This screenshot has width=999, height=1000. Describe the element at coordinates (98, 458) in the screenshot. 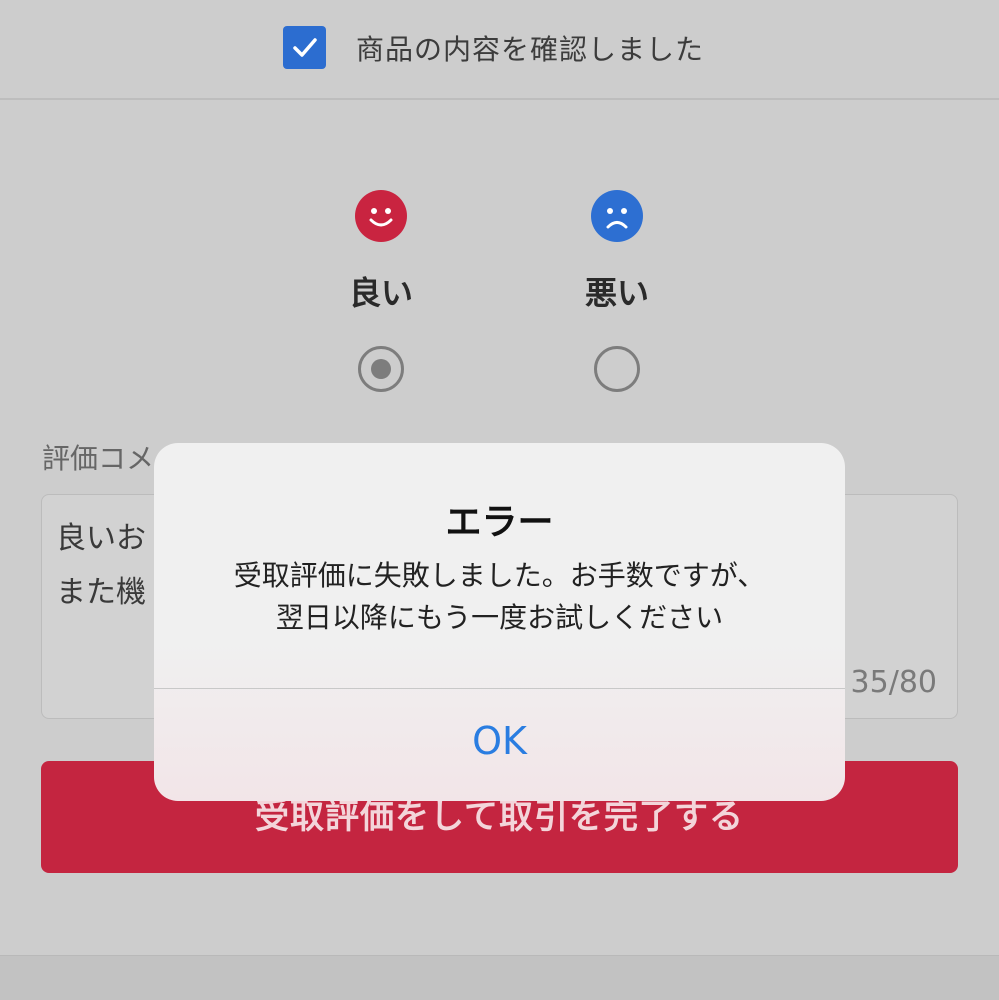

I see `comment-label: 評価コメ` at that location.